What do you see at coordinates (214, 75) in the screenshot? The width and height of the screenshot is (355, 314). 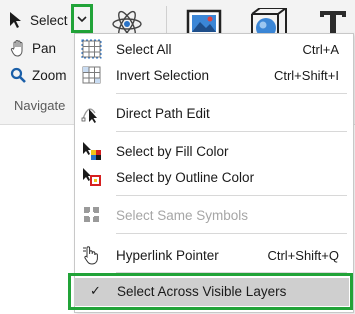 I see `menu-item-invert-selection: Invert Selection Ctrl+Shift+I` at bounding box center [214, 75].